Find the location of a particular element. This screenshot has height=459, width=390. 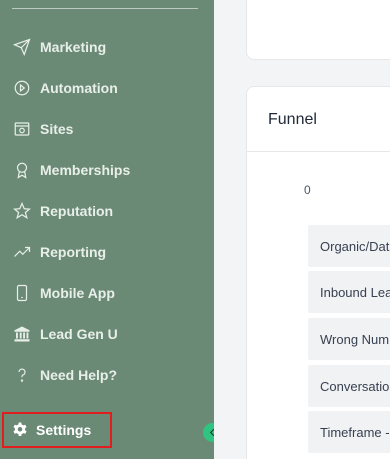

funnel-stage-row: Organic/Dat is located at coordinates (349, 246).